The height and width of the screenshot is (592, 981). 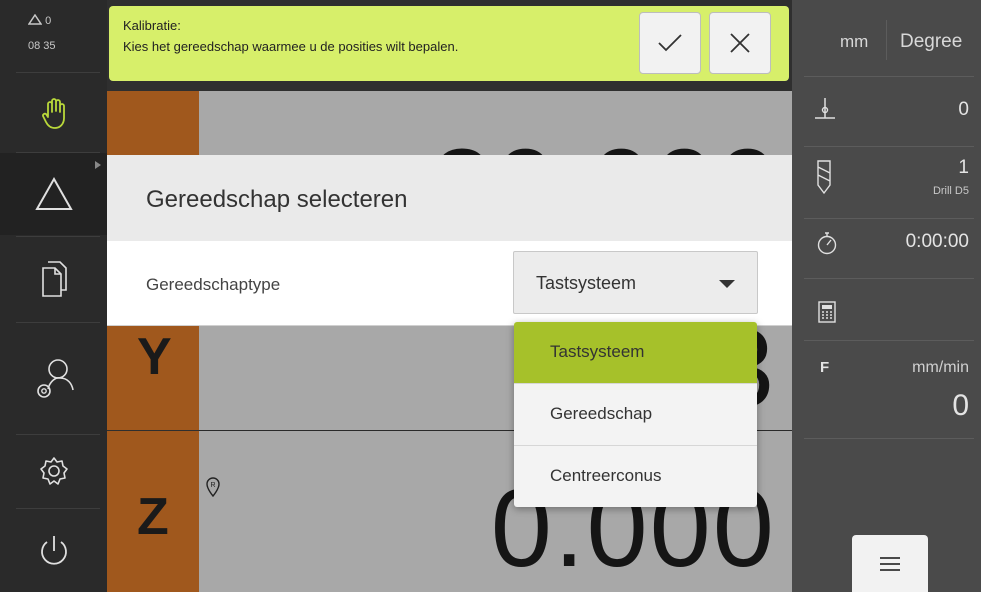 I want to click on reference-mark-icon: R, so click(x=213, y=487).